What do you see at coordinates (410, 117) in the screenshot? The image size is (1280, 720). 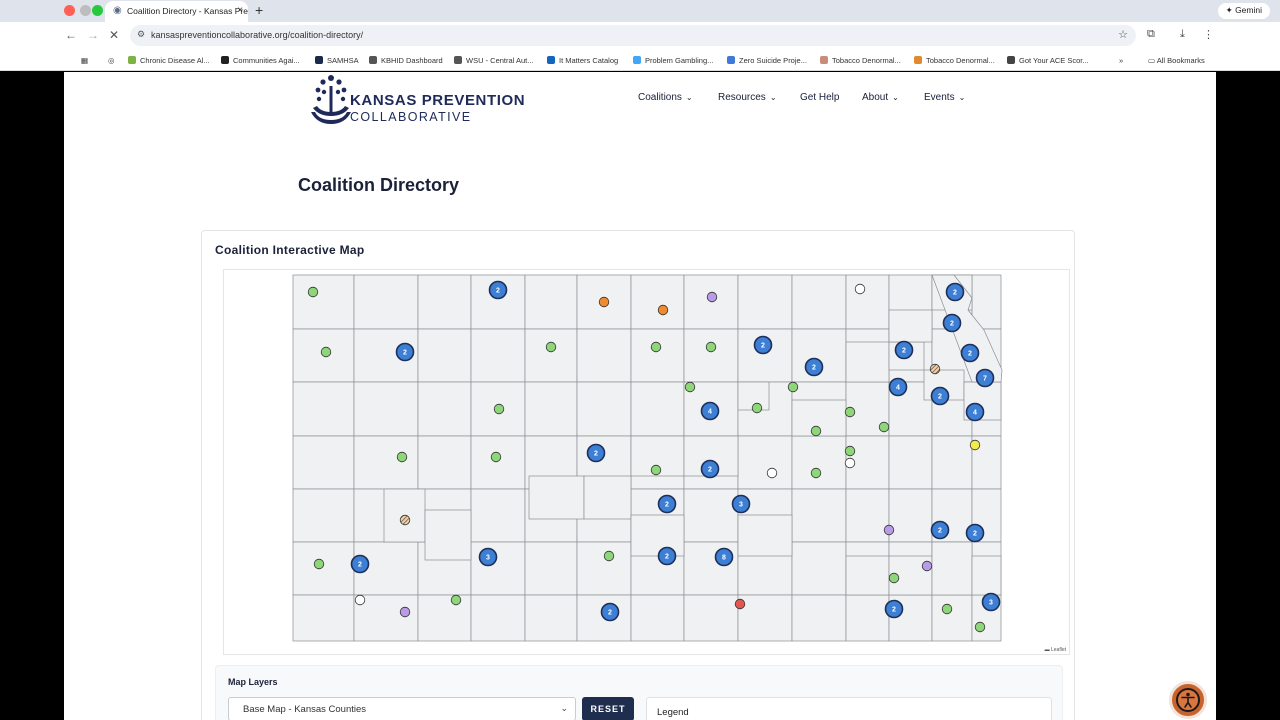 I see `logo-subtitle: COLLABORATIVE` at bounding box center [410, 117].